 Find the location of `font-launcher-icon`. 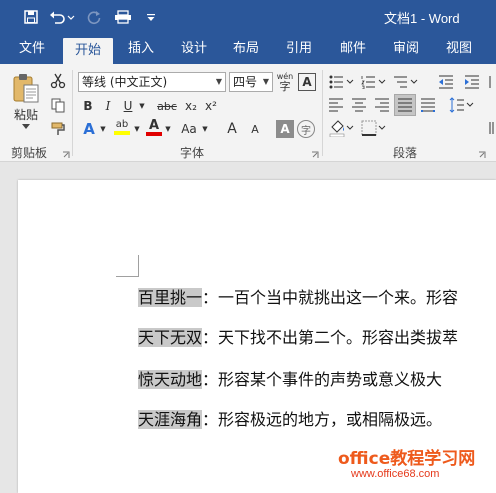

font-launcher-icon is located at coordinates (315, 153).